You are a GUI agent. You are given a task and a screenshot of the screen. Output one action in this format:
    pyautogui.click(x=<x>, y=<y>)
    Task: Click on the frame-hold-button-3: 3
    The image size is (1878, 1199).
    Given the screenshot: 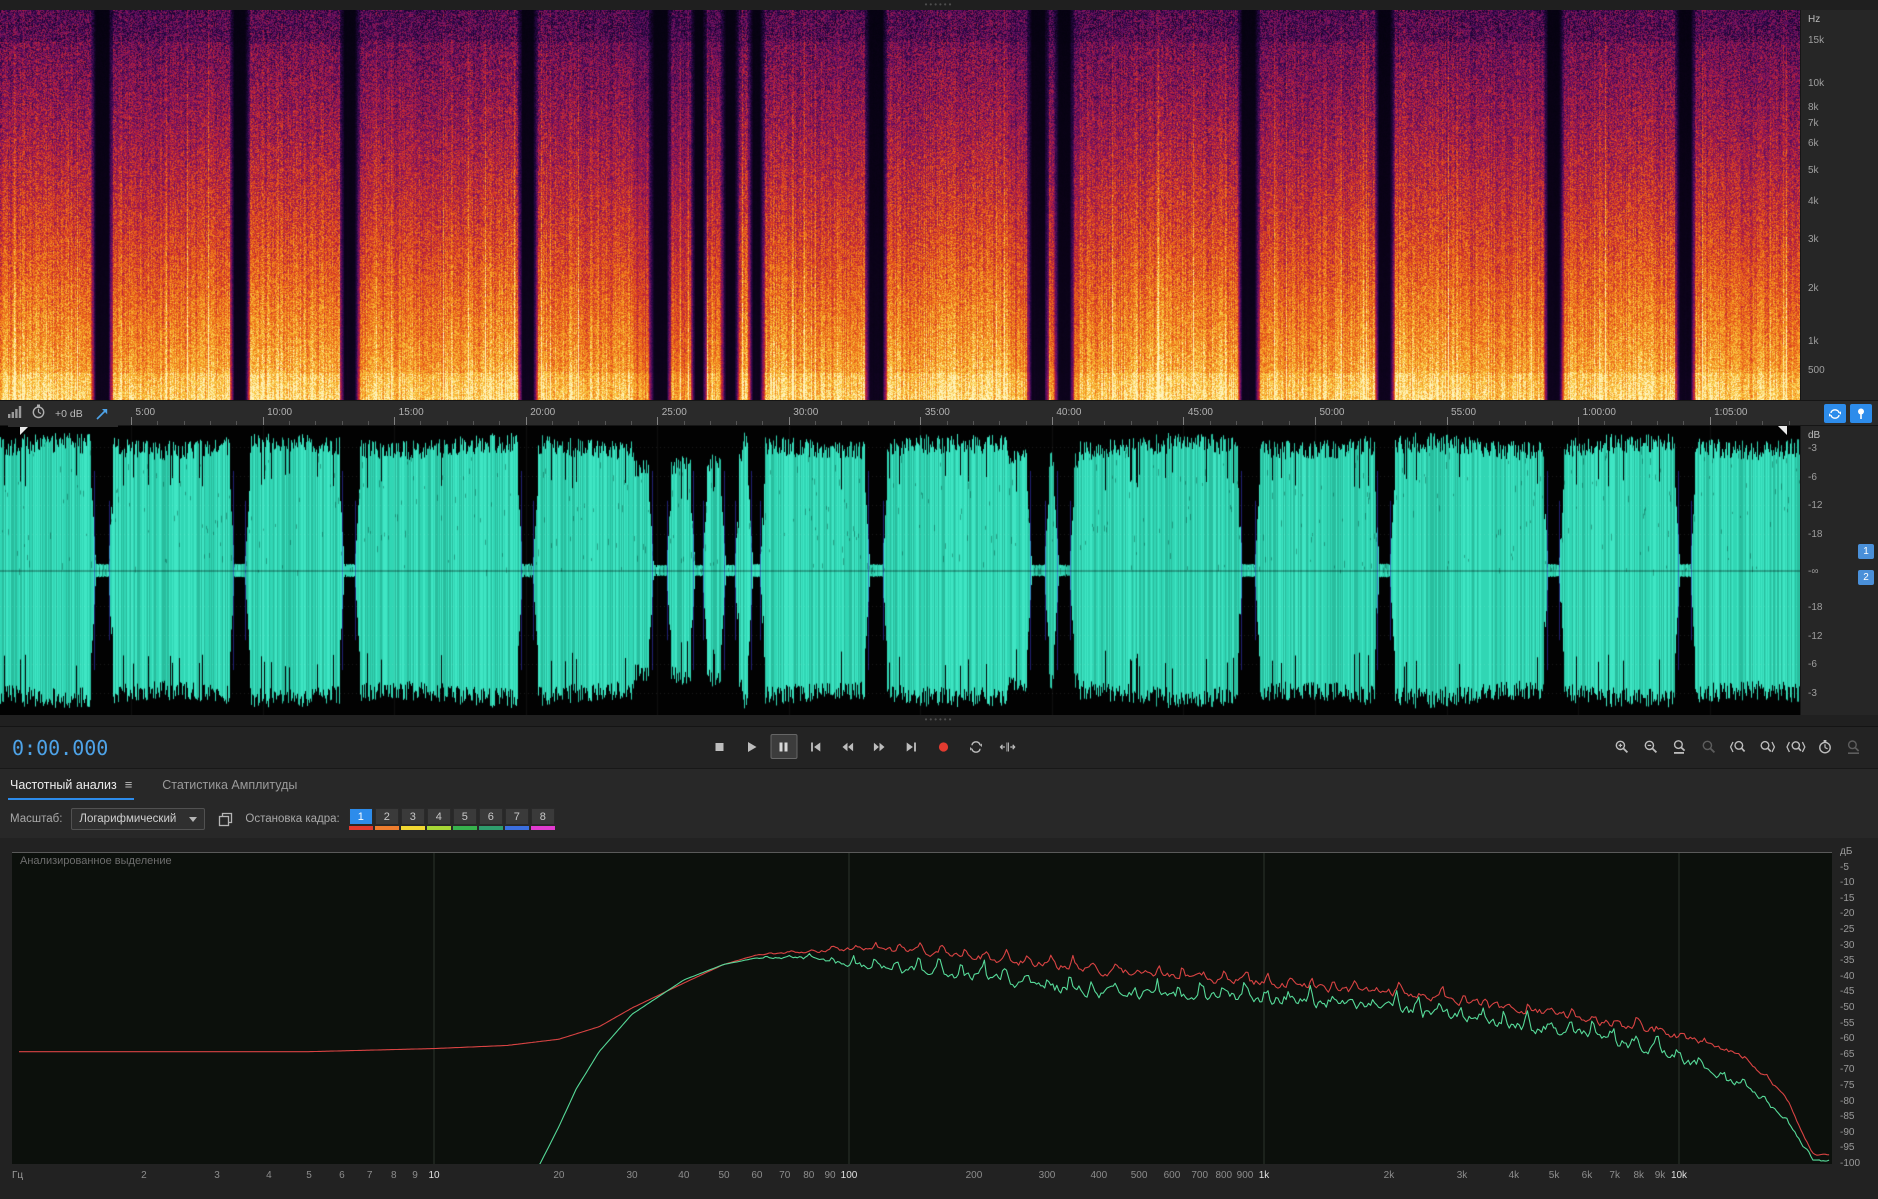 What is the action you would take?
    pyautogui.click(x=412, y=816)
    